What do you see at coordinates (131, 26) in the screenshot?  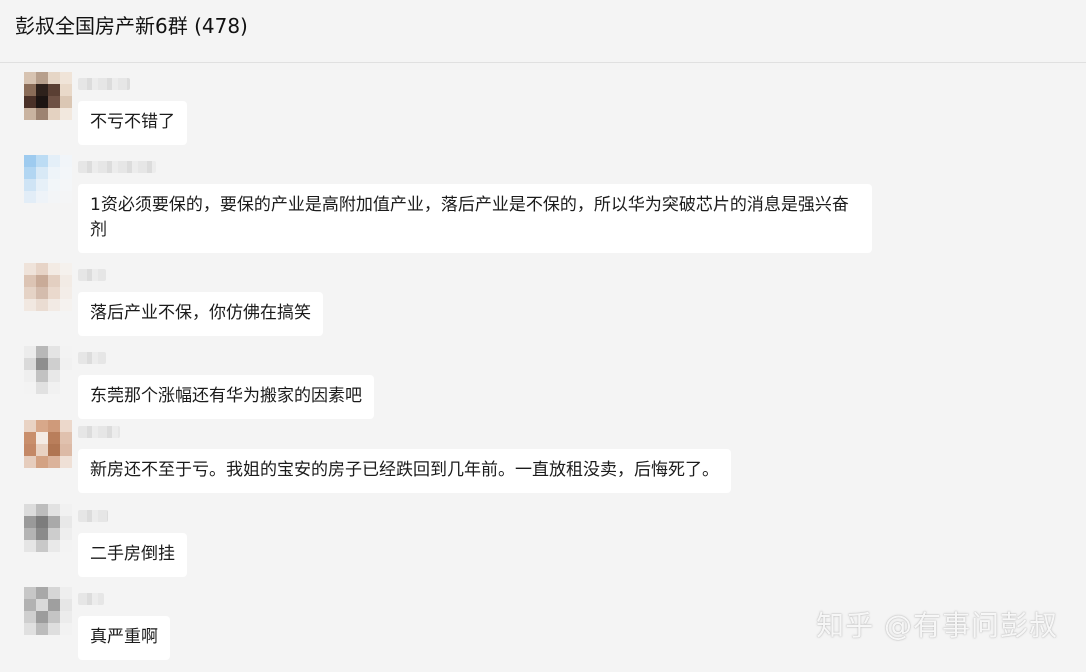 I see `group-chat-title: 彭叔全国房产新6群 (478)` at bounding box center [131, 26].